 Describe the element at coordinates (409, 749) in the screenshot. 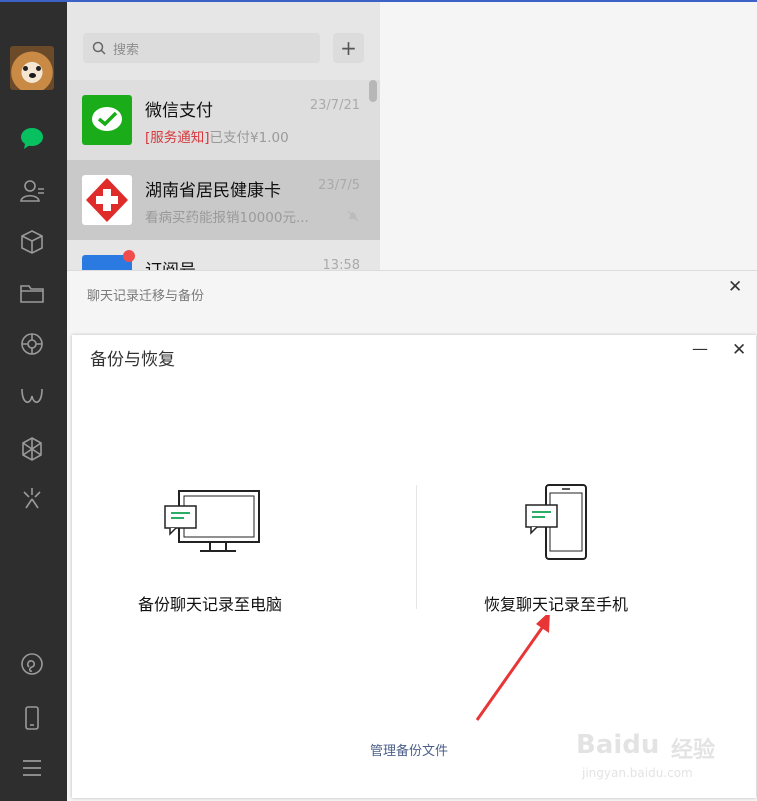

I see `manage-backup-files-link: 管理备份文件` at that location.